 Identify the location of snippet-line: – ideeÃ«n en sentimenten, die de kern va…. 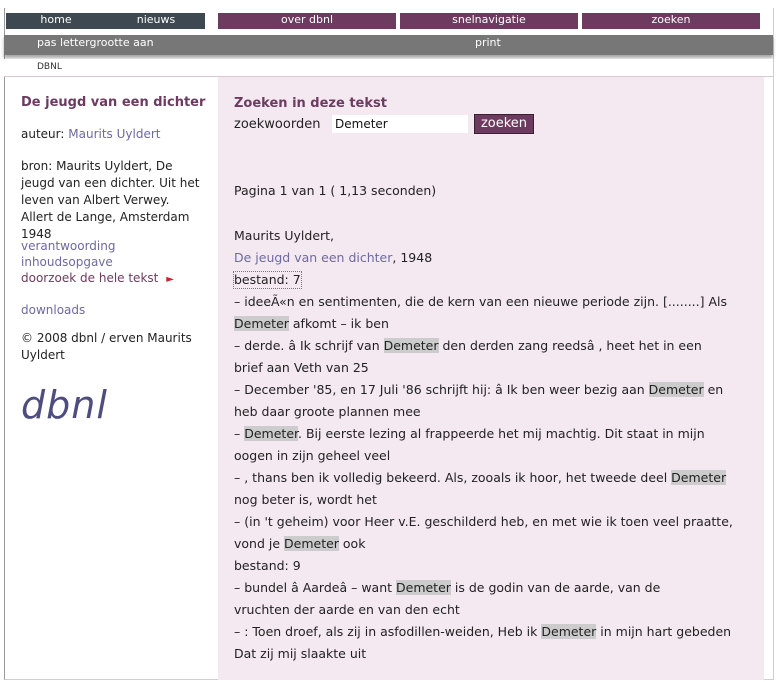
(480, 301).